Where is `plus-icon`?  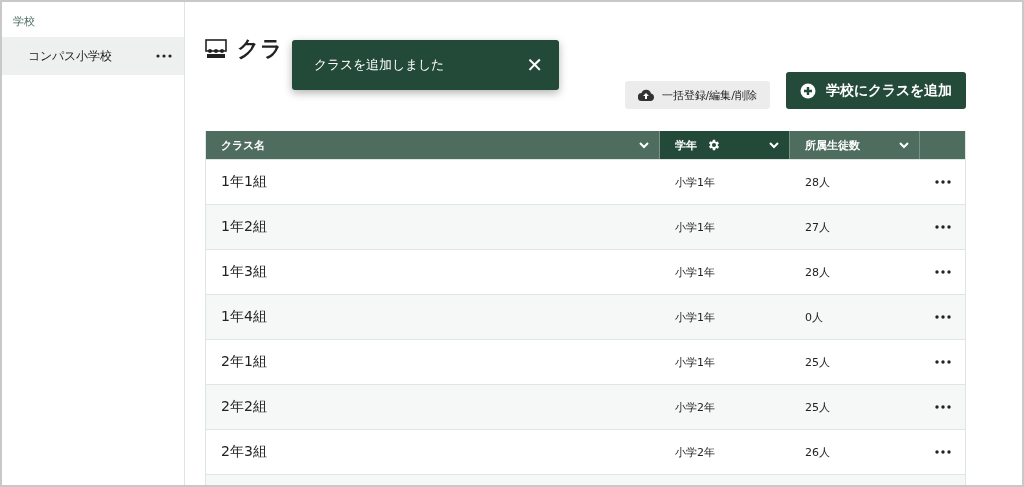 plus-icon is located at coordinates (808, 90).